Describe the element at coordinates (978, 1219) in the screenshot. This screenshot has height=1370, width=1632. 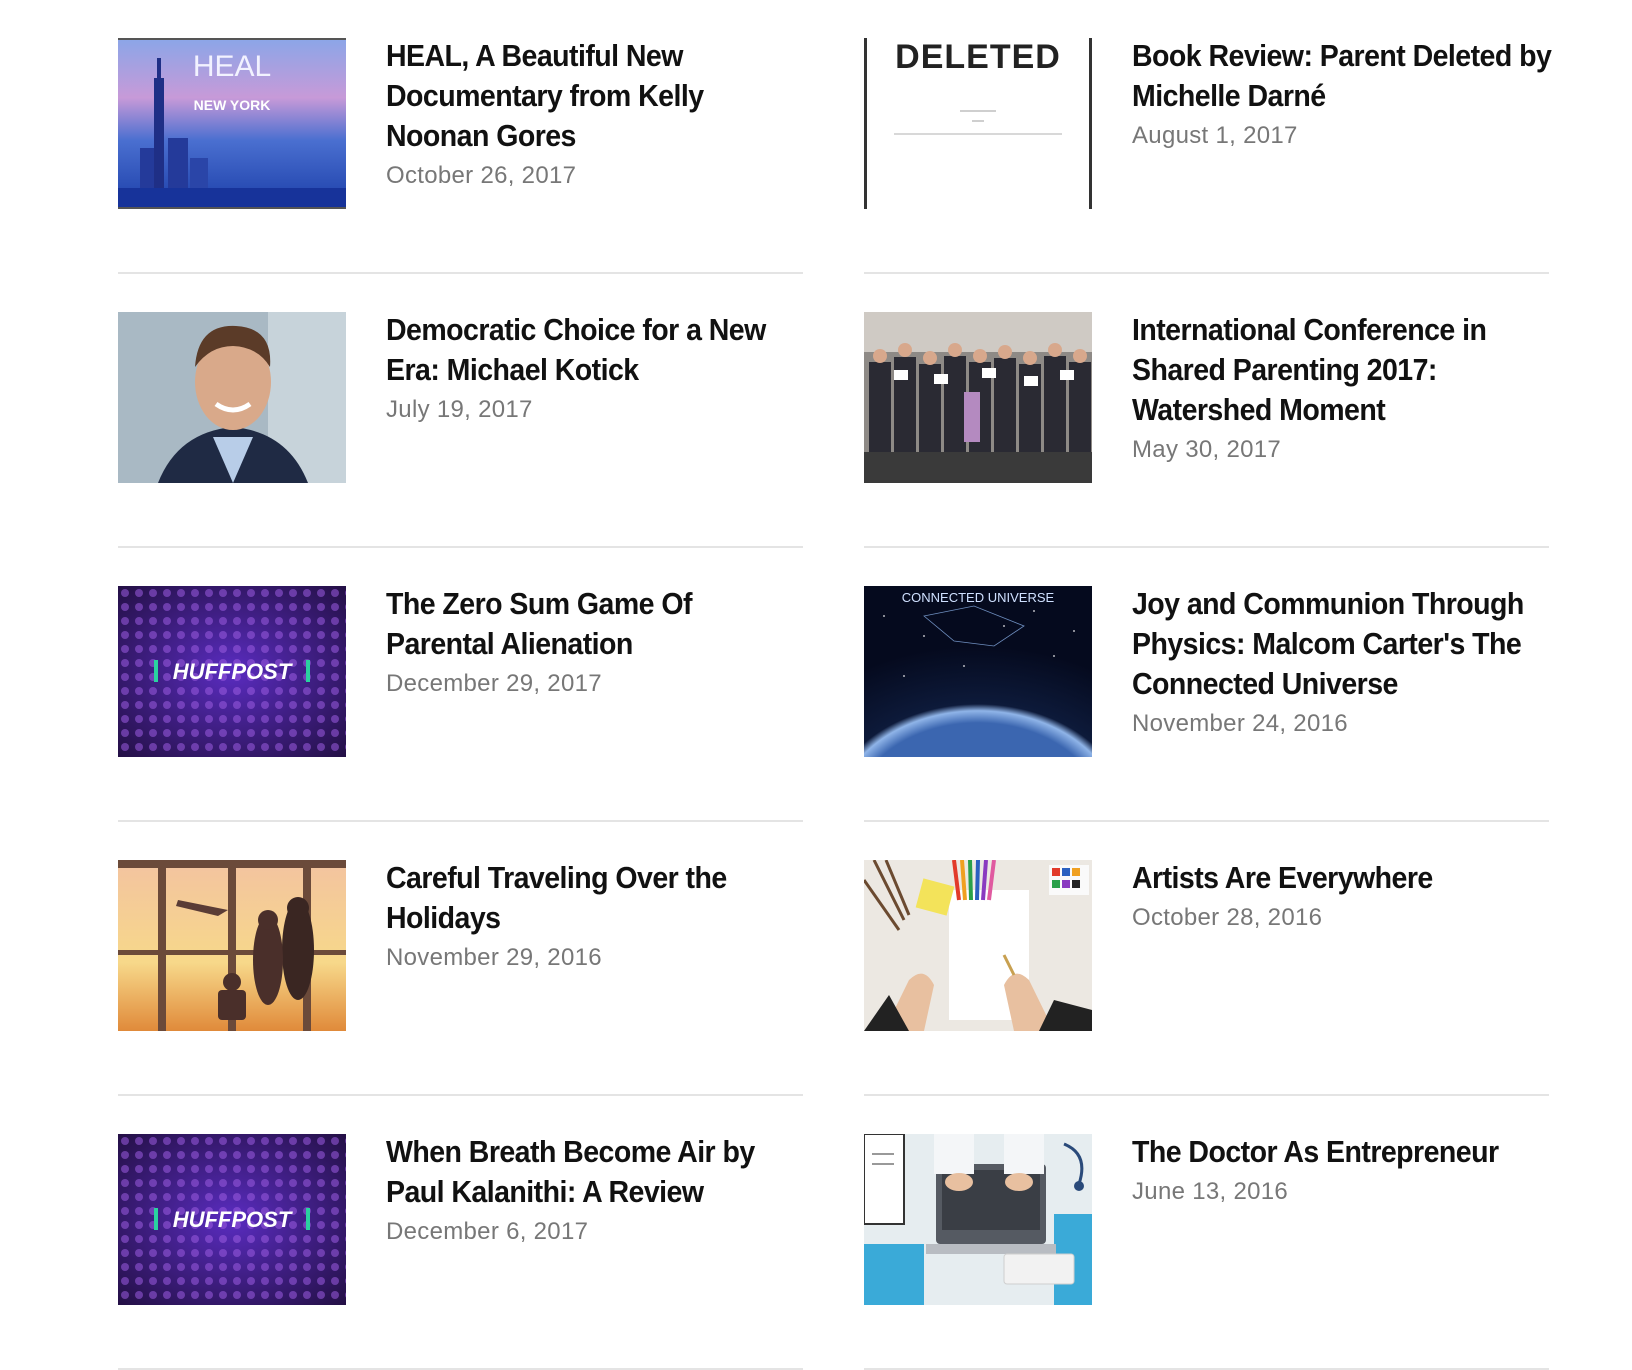
I see `doctor-laptop-photo` at that location.